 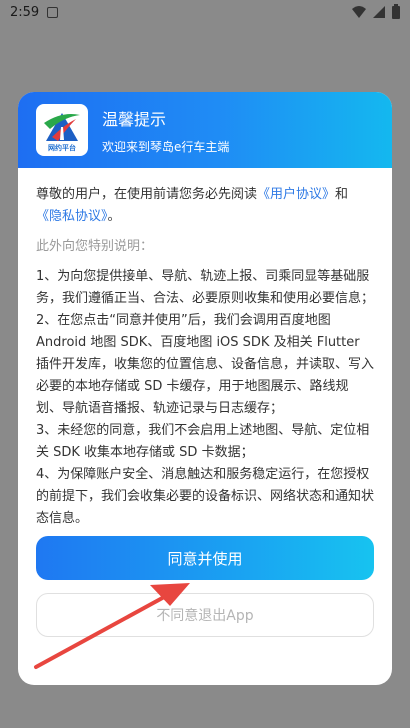 What do you see at coordinates (53, 12) in the screenshot?
I see `notification-icon` at bounding box center [53, 12].